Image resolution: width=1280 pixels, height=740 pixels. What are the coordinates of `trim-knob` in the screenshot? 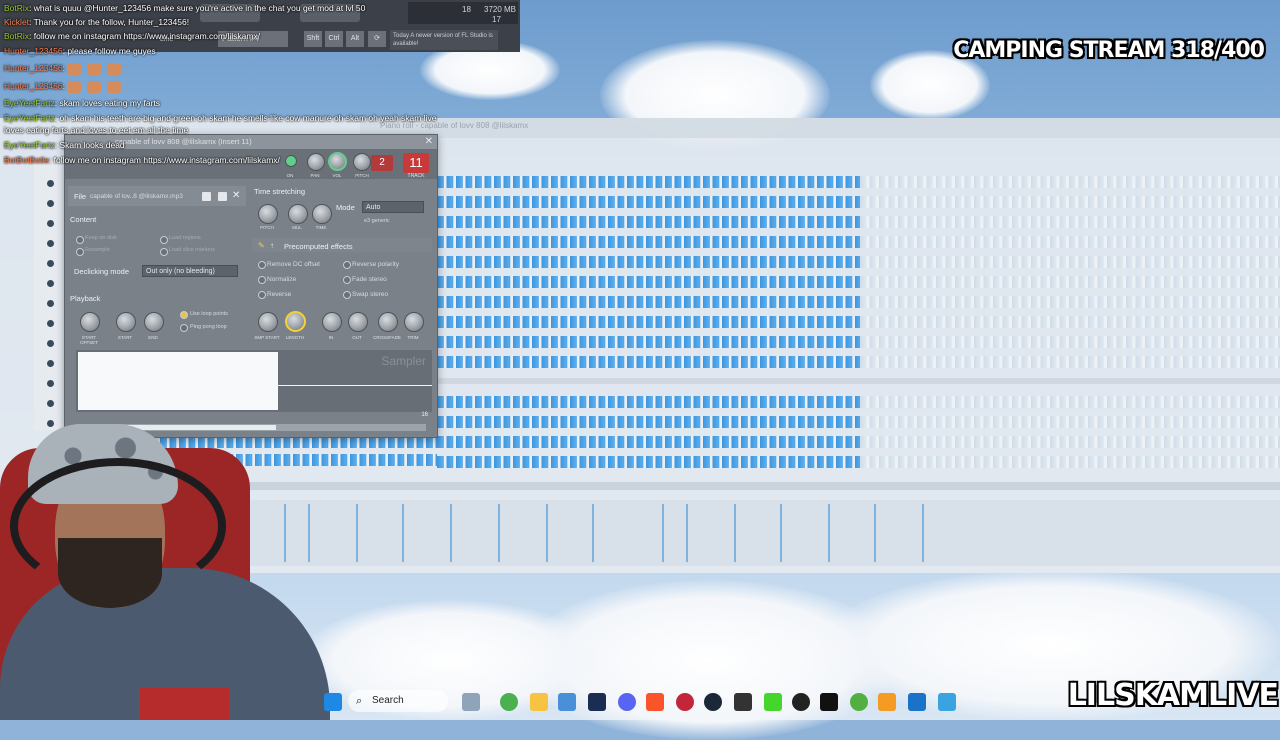 It's located at (414, 322).